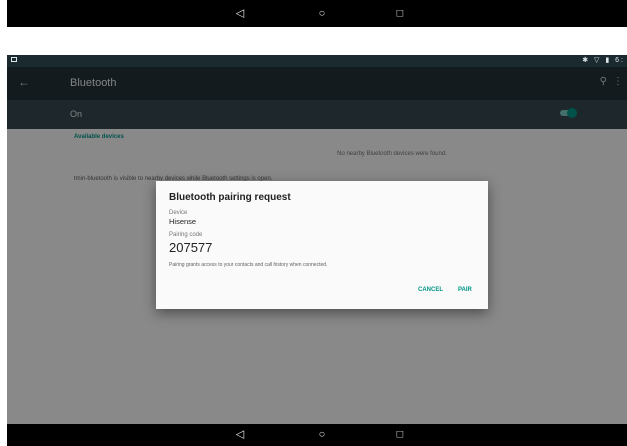 The width and height of the screenshot is (627, 446). I want to click on status-bar: ✱ ▽ ▮ 6:, so click(317, 61).